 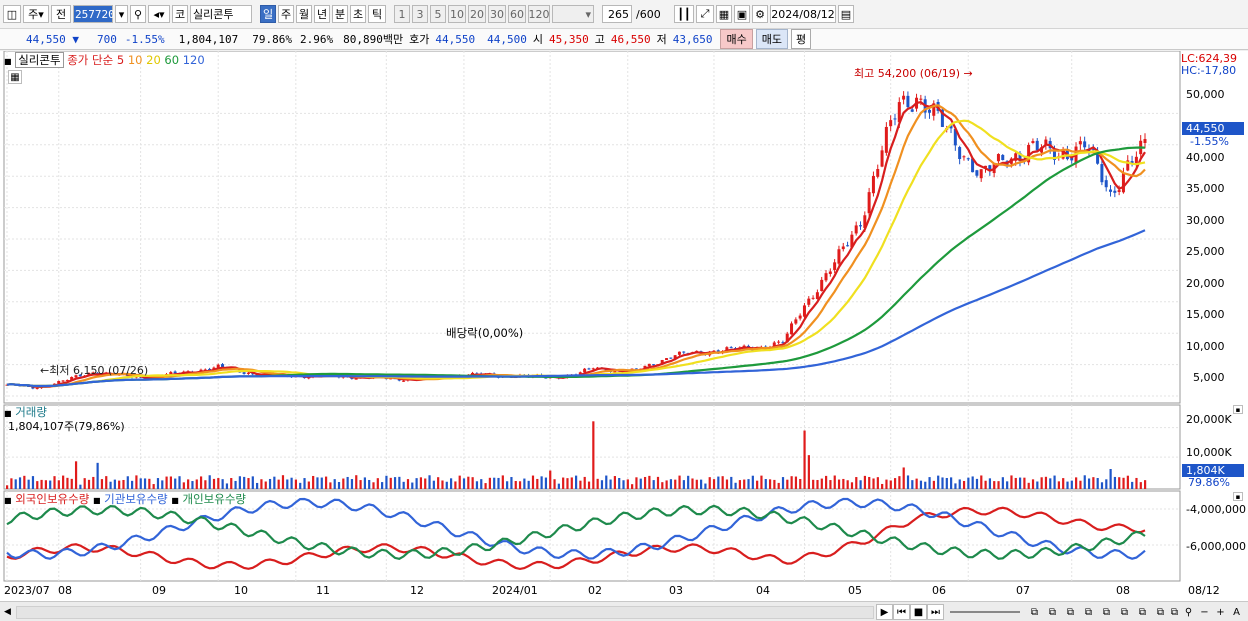 I want to click on sound-icon: ◂▾, so click(x=159, y=14).